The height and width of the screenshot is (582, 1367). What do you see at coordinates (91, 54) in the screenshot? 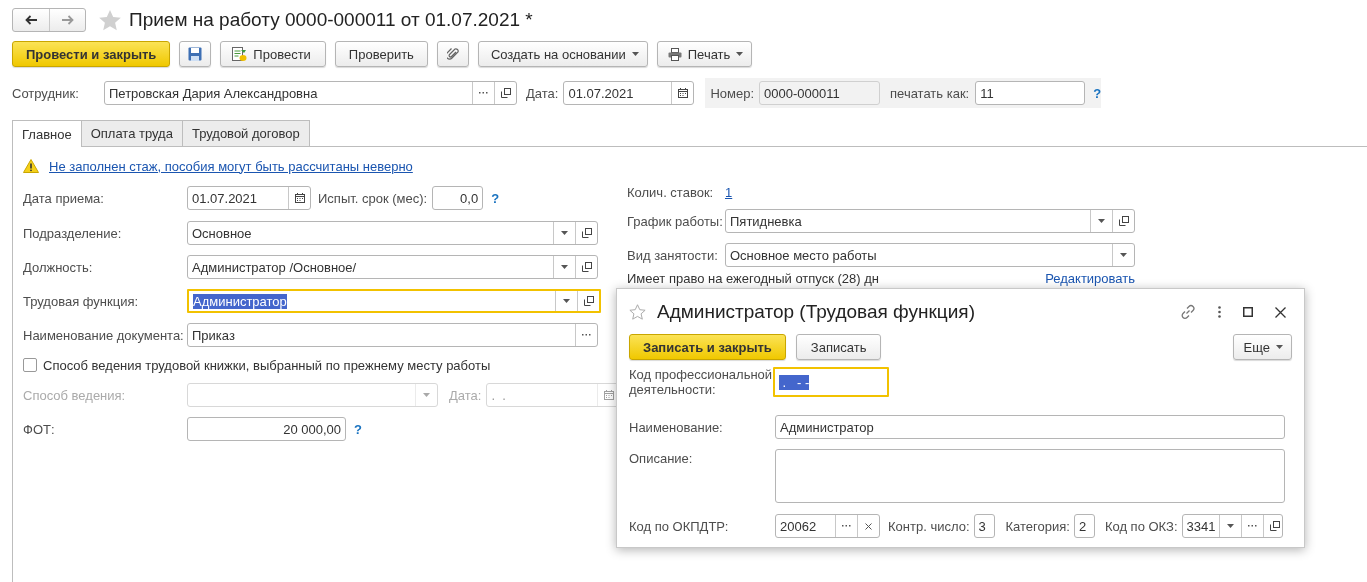
I see `post-and-close-button: Провести и закрыть` at bounding box center [91, 54].